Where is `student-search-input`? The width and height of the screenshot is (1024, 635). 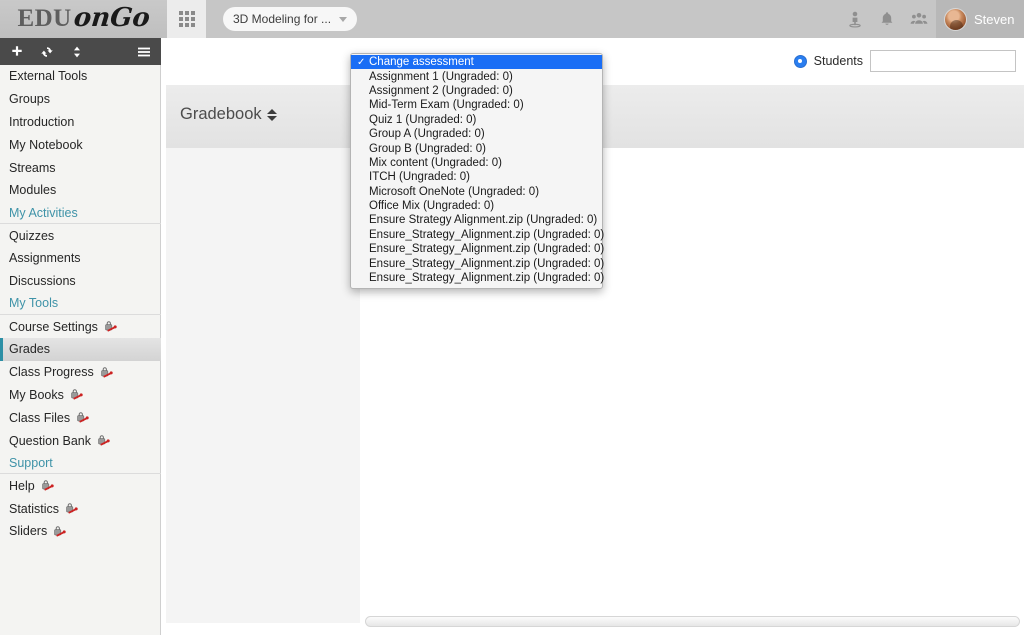 student-search-input is located at coordinates (943, 61).